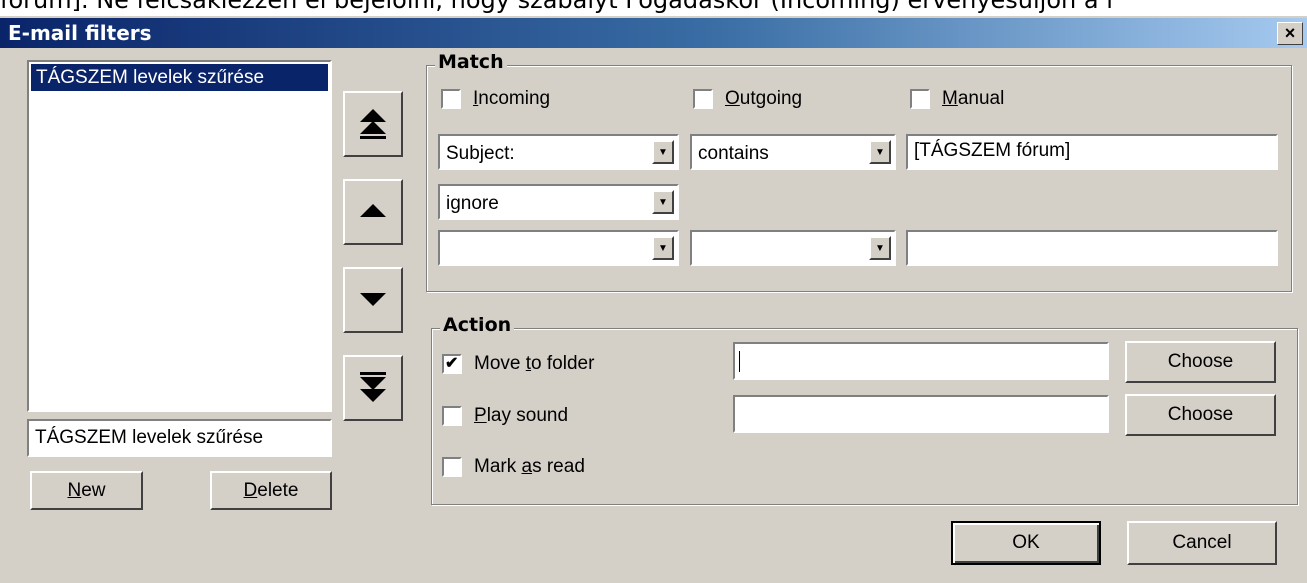  What do you see at coordinates (150, 77) in the screenshot?
I see `filter-list-item-label: TÁGSZEM levelek szűrése` at bounding box center [150, 77].